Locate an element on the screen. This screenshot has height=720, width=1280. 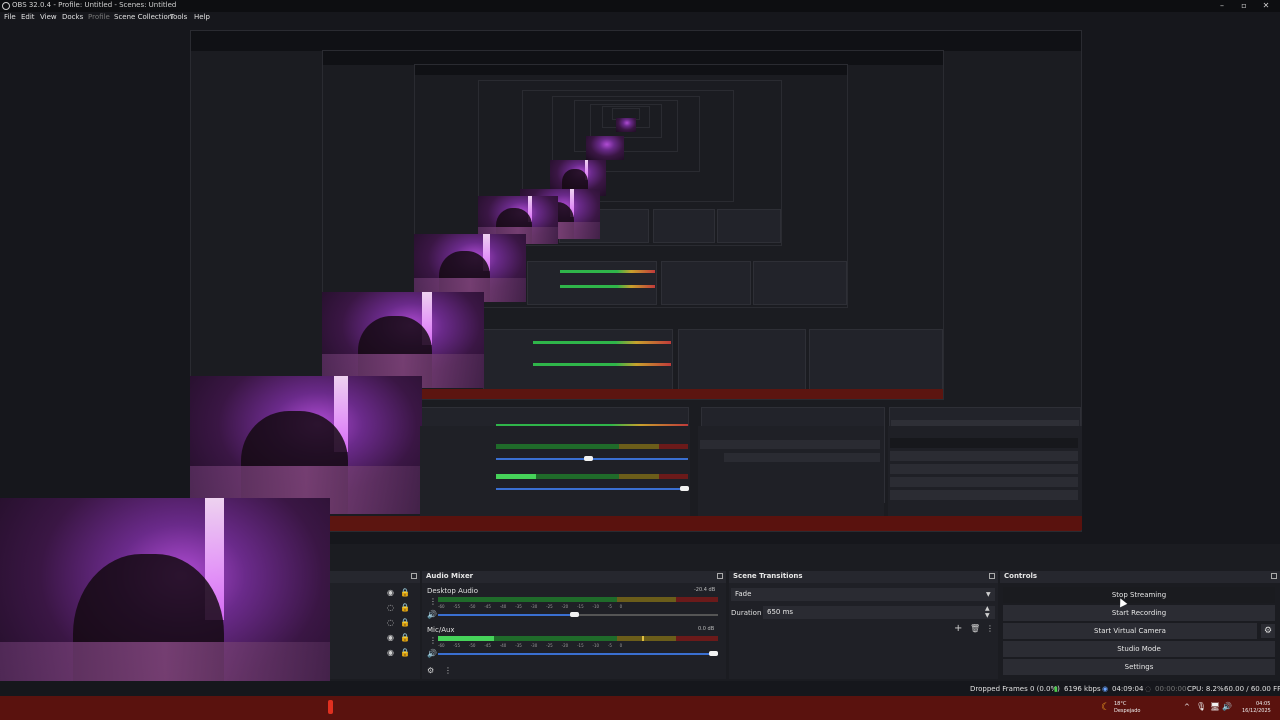
volume-icon: 🔊 is located at coordinates (1227, 706).